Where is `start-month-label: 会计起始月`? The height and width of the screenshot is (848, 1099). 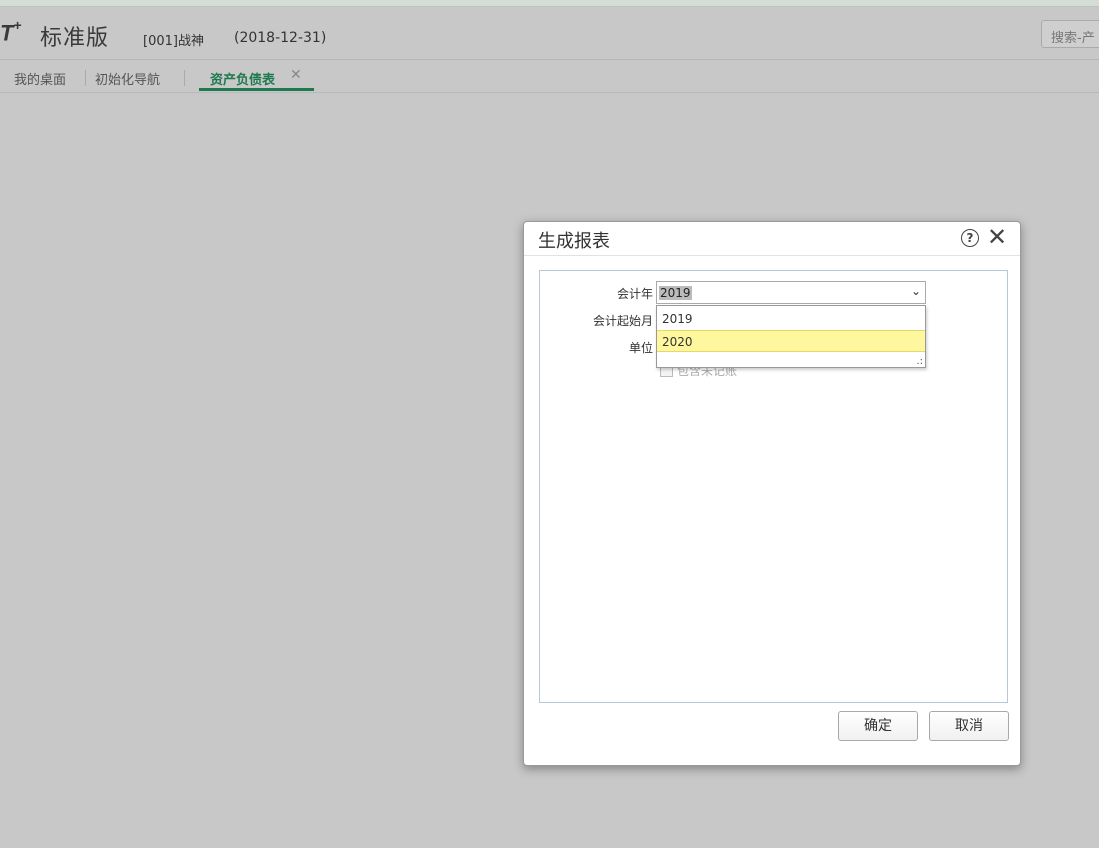
start-month-label: 会计起始月 is located at coordinates (622, 321).